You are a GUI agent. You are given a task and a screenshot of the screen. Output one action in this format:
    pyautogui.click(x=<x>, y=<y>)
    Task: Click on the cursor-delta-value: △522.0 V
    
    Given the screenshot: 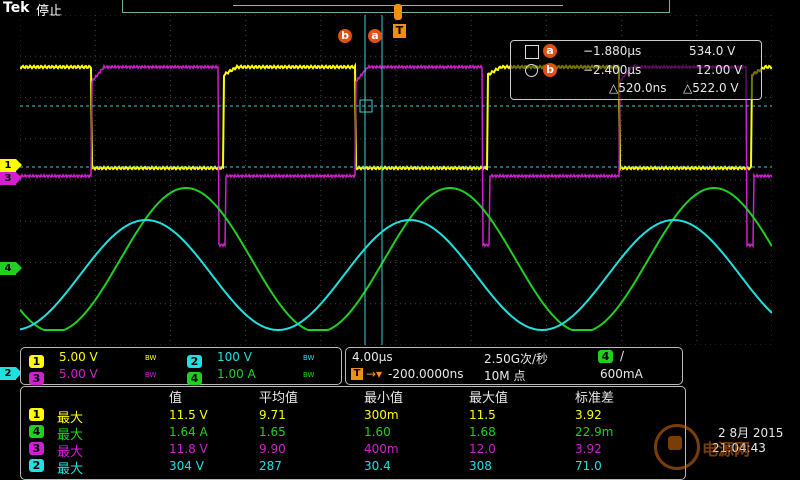 What is the action you would take?
    pyautogui.click(x=711, y=88)
    